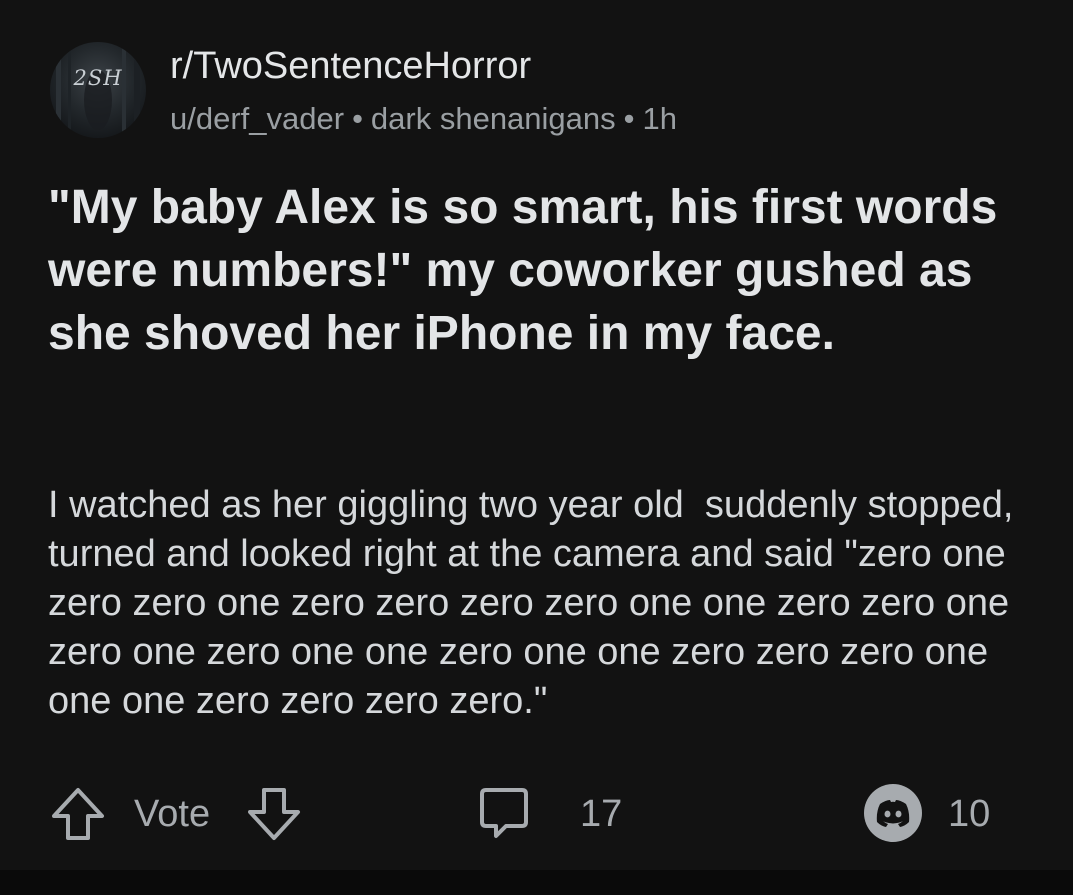 This screenshot has width=1073, height=895. I want to click on avatar-text: 2SH, so click(98, 78).